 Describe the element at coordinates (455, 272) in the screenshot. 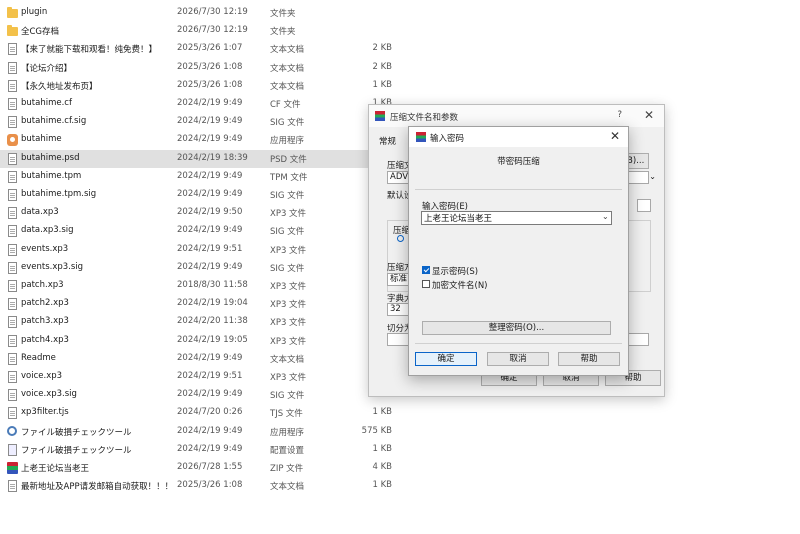

I see `show-password-label: 显示密码(S)` at that location.